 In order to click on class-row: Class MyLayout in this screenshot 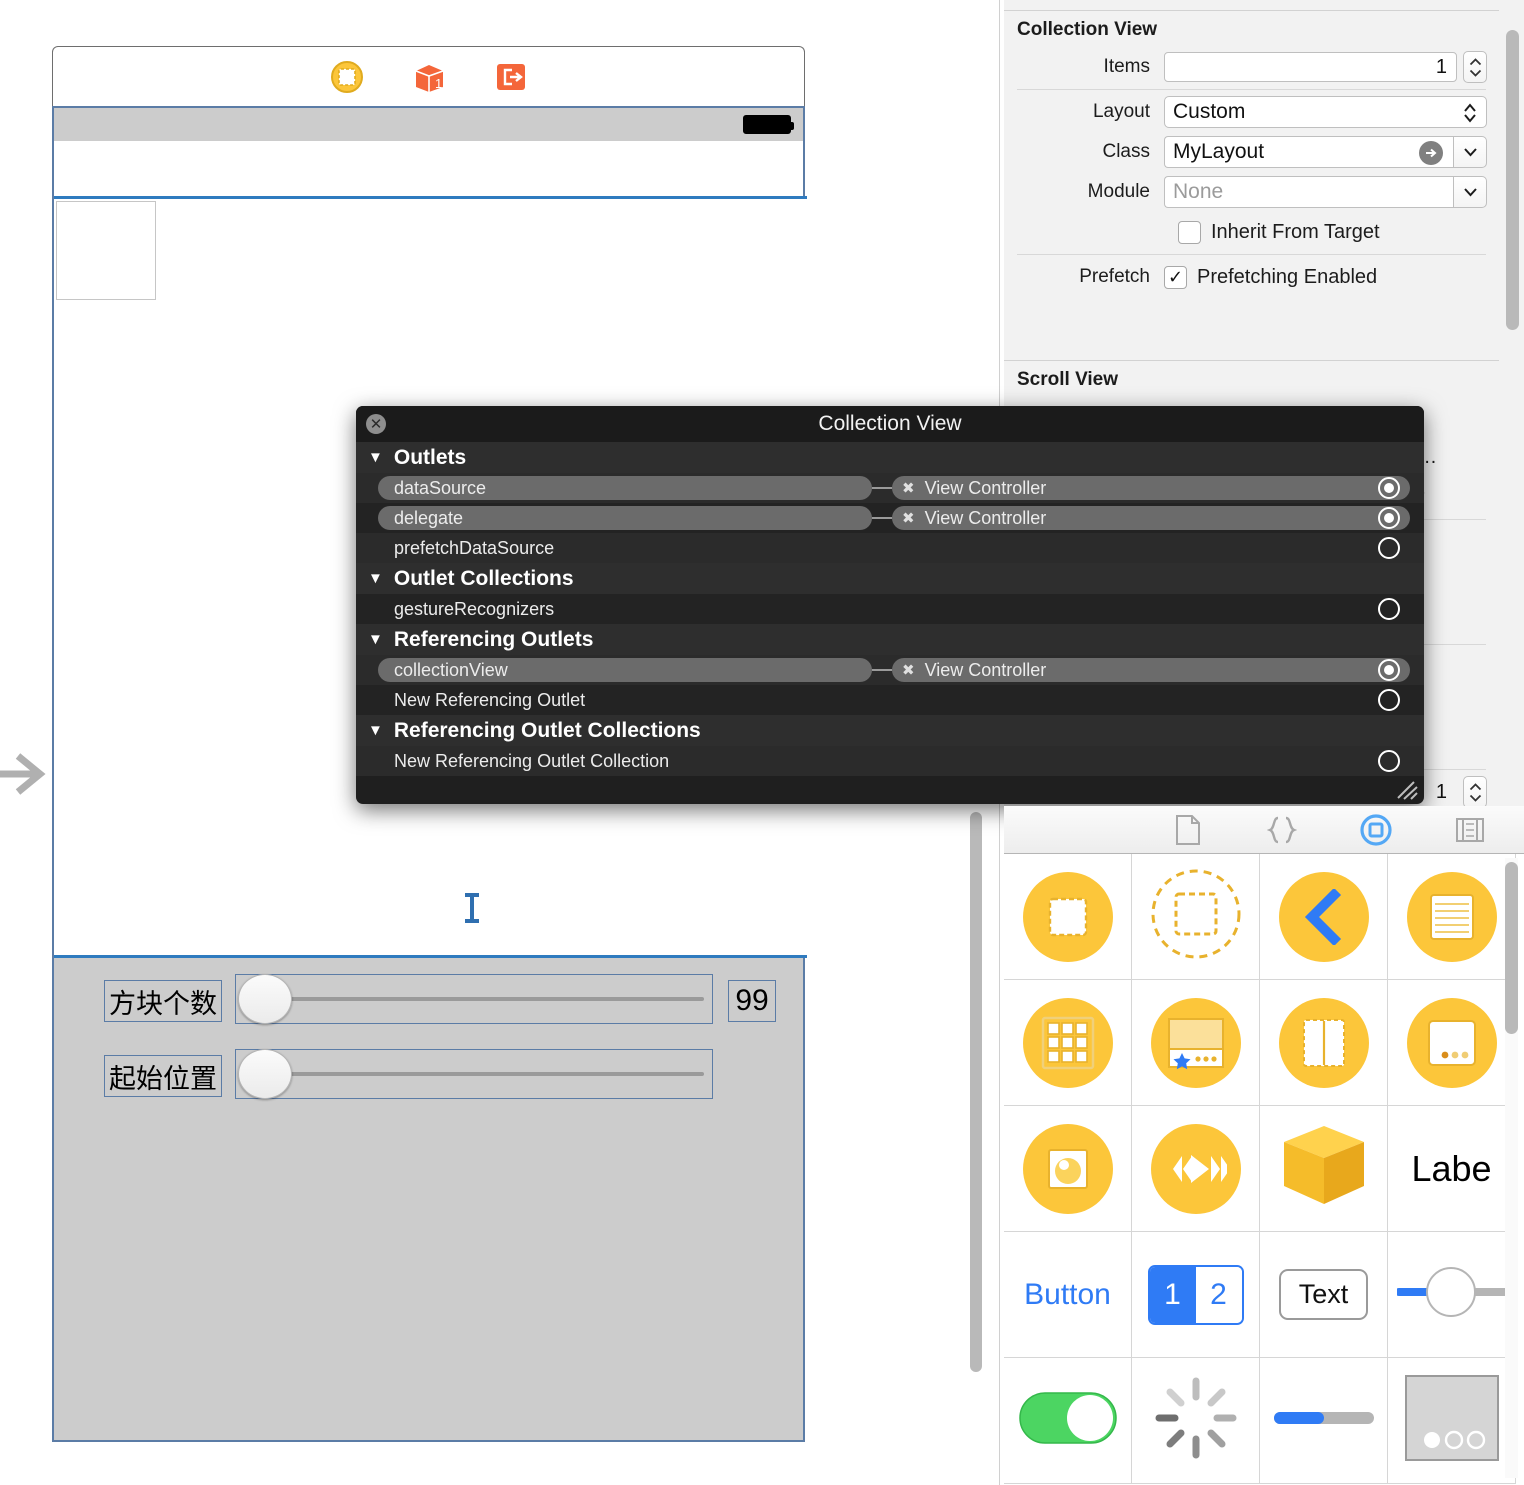, I will do `click(1251, 152)`.